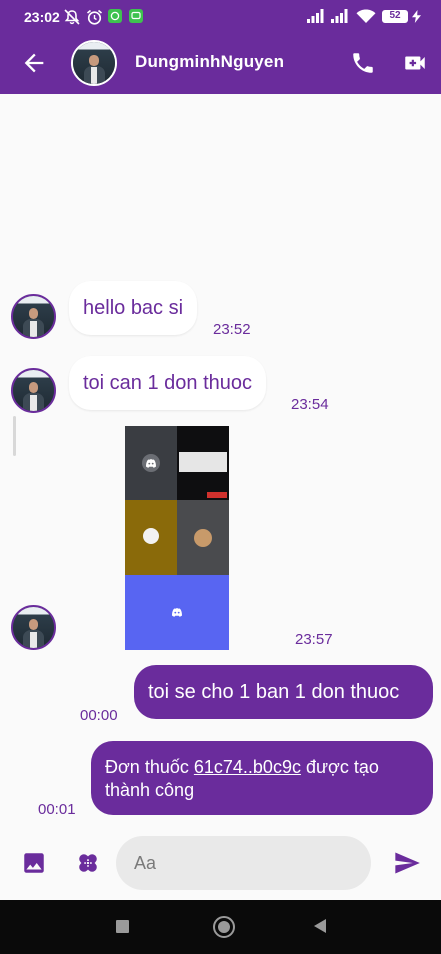  I want to click on image-icon, so click(34, 863).